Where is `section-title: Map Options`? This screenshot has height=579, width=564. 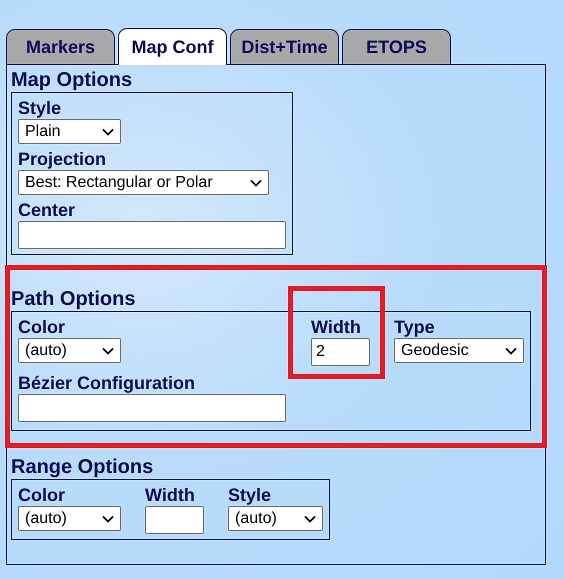
section-title: Map Options is located at coordinates (71, 80).